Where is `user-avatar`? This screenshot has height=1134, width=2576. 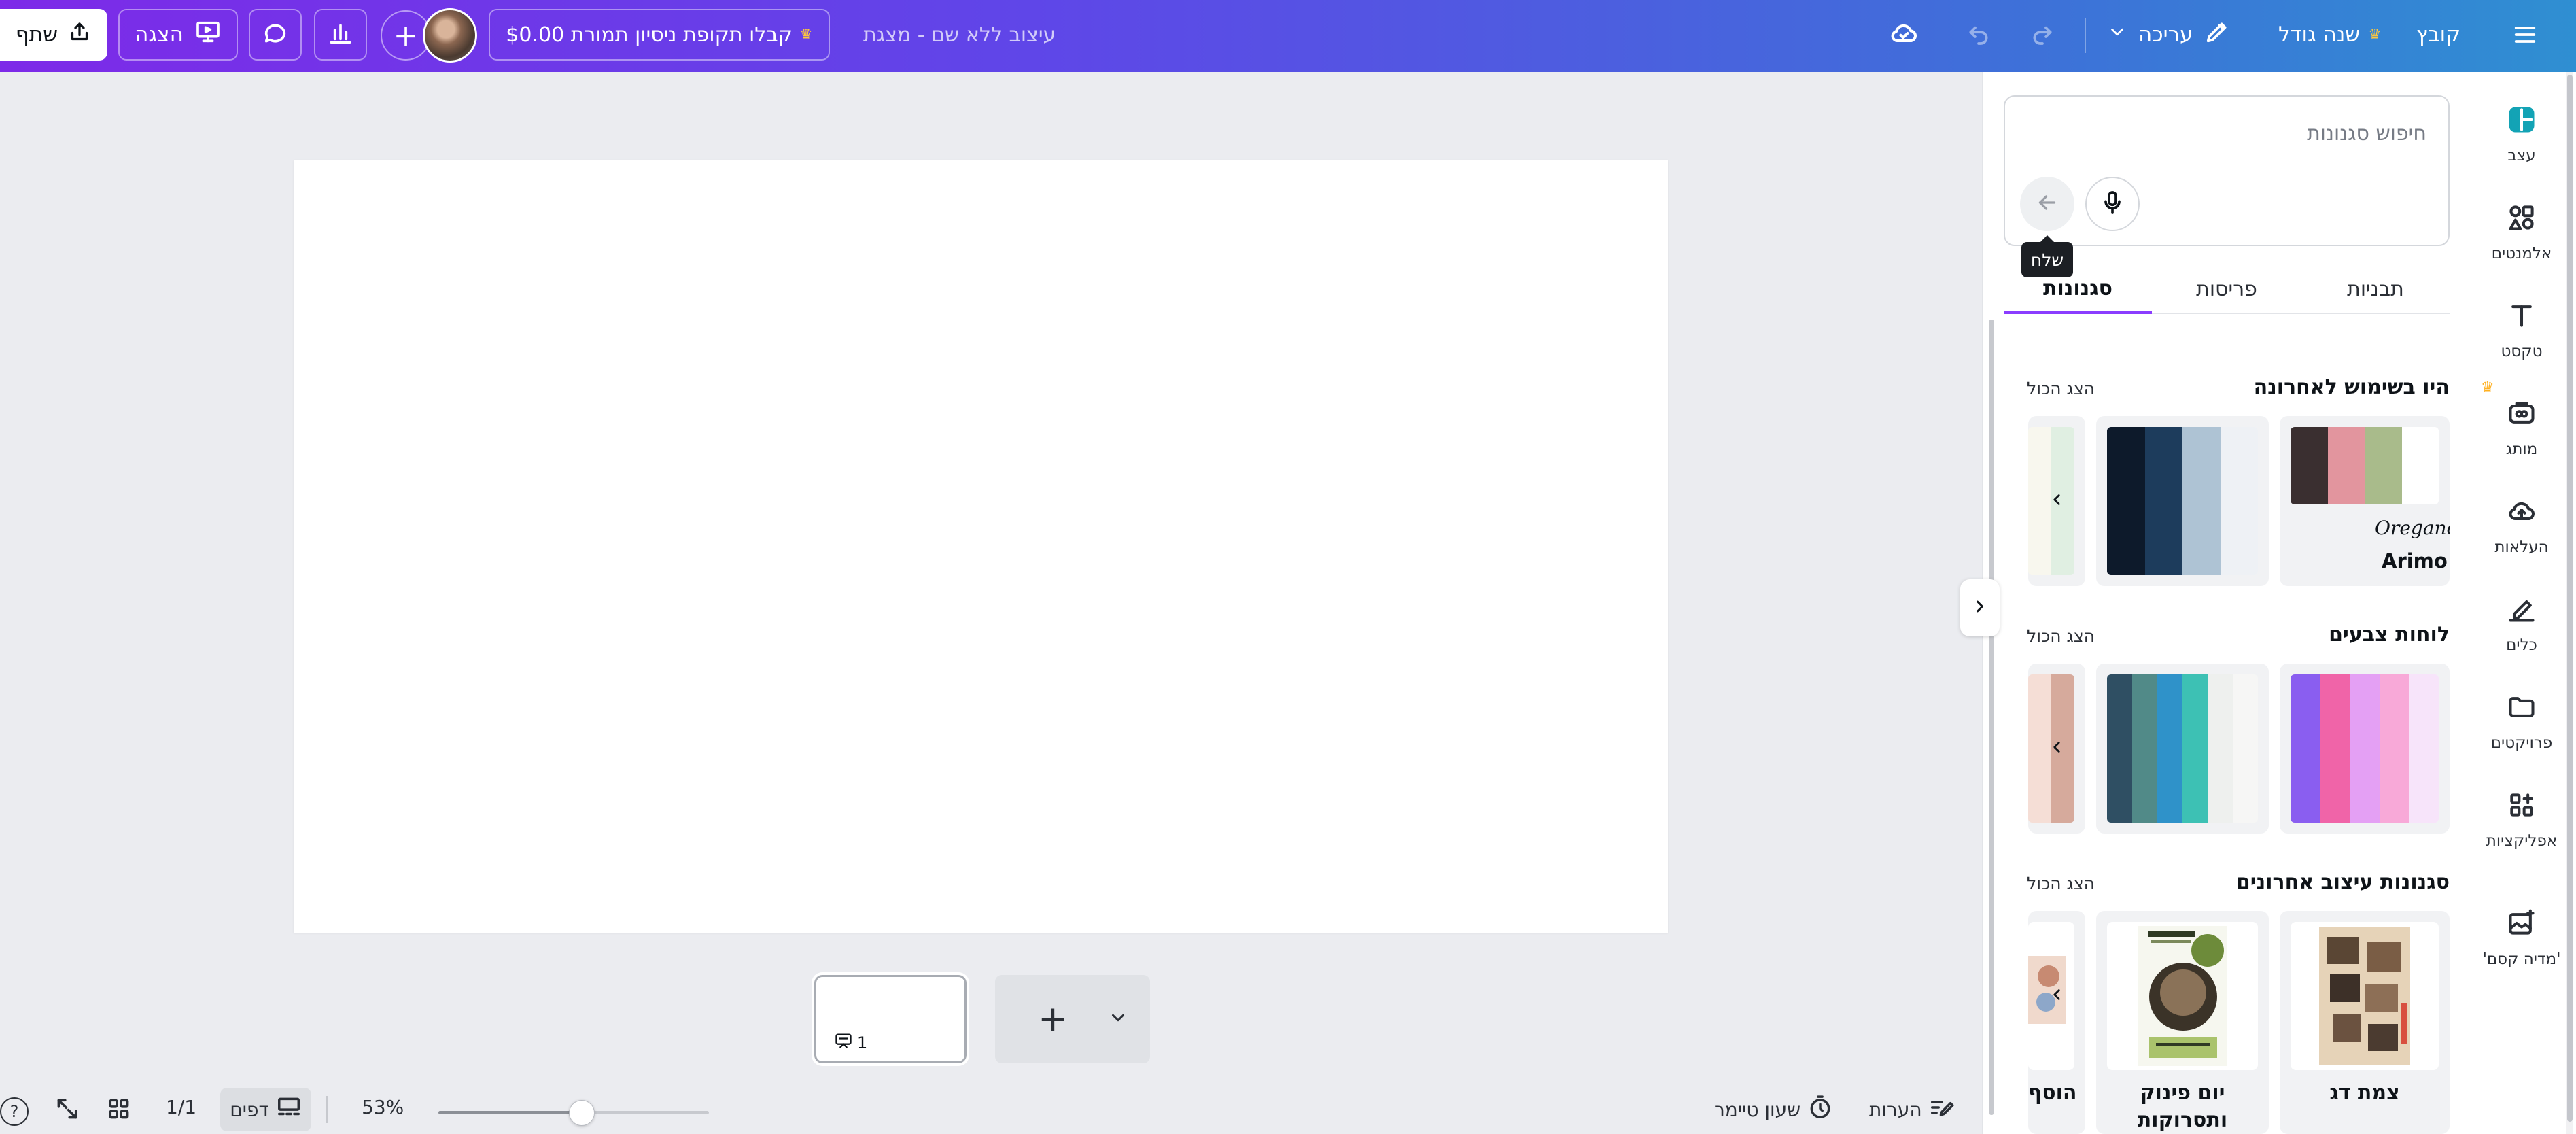
user-avatar is located at coordinates (450, 35).